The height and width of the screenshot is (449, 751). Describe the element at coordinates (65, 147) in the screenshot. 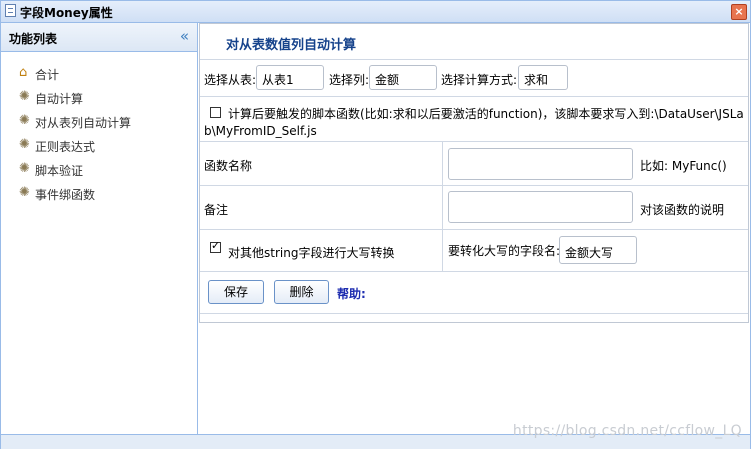

I see `sidebar-item-label: 正则表达式` at that location.